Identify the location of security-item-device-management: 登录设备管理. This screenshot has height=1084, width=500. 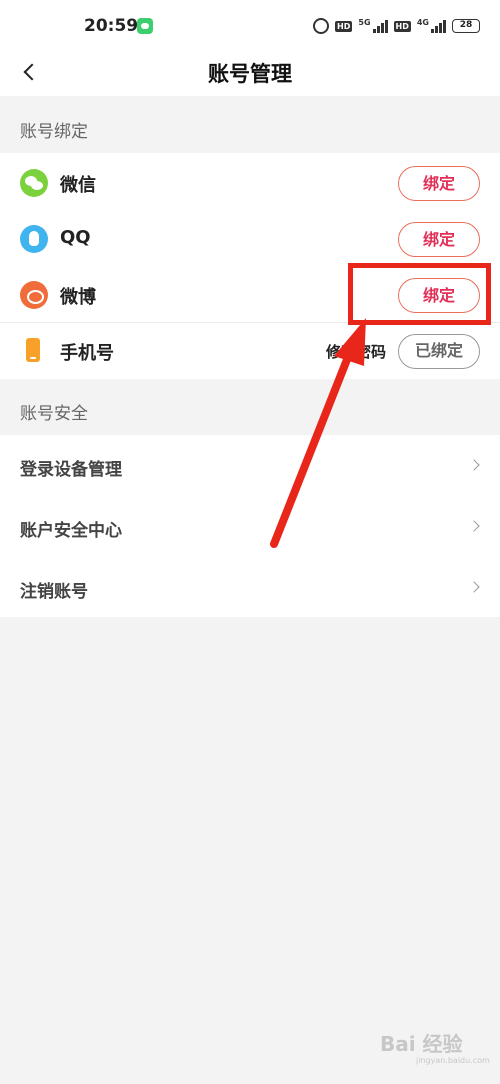
(250, 465).